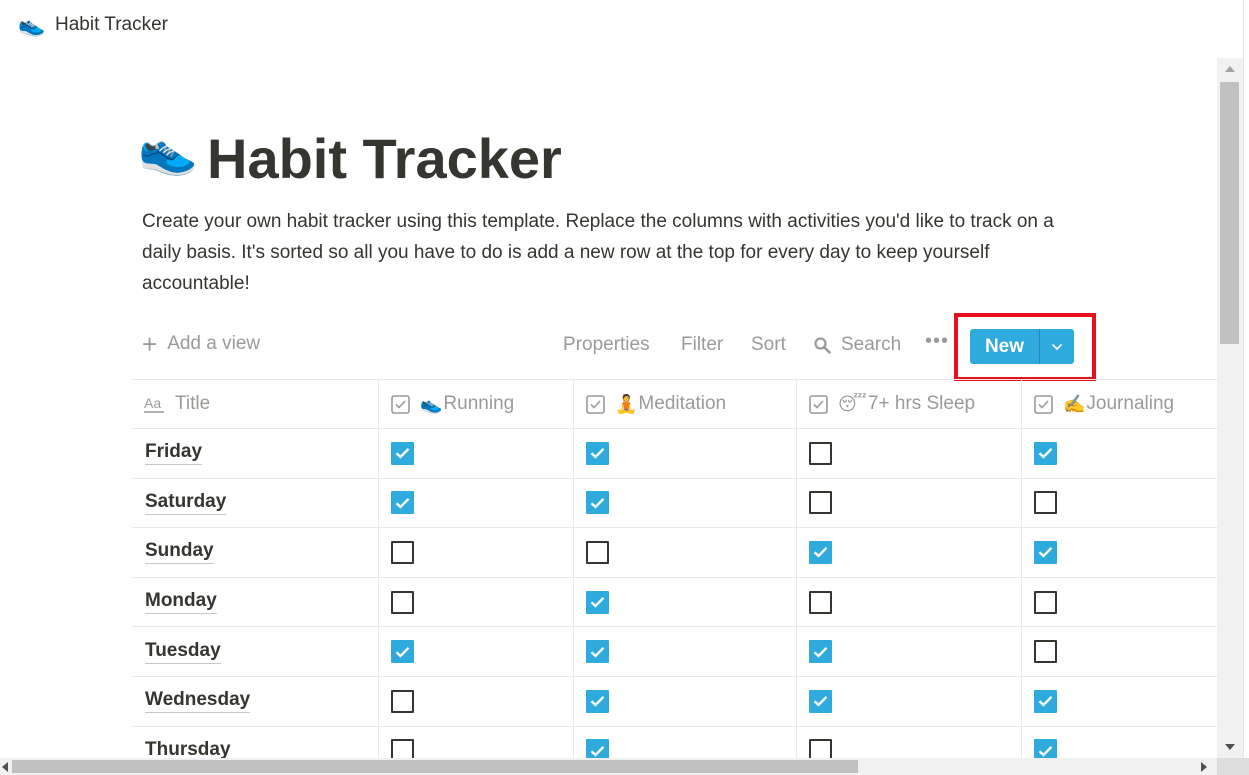  Describe the element at coordinates (255, 404) in the screenshot. I see `column-header-title: Aa Title` at that location.